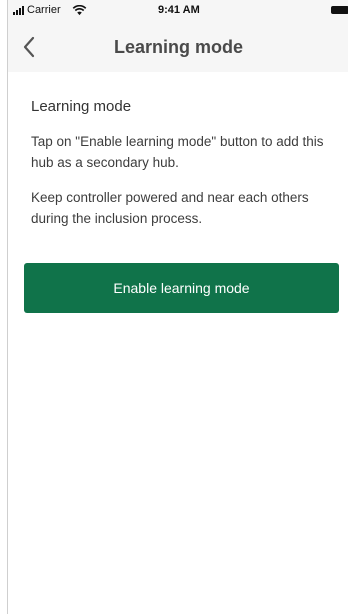 This screenshot has width=348, height=614. Describe the element at coordinates (81, 106) in the screenshot. I see `section-title: Learning mode` at that location.